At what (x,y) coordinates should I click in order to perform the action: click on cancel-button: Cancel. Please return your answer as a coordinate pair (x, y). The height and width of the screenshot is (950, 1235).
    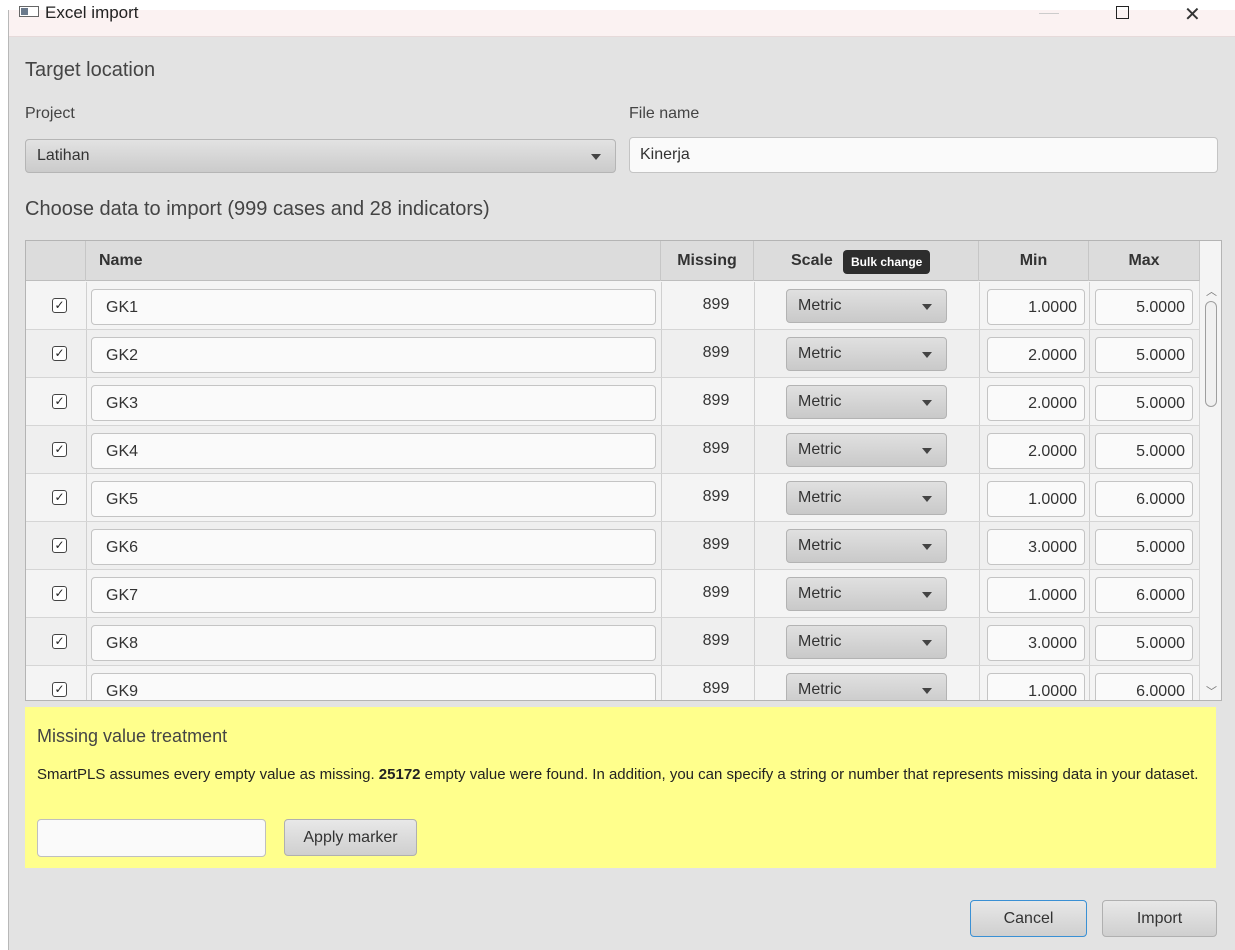
    Looking at the image, I should click on (1028, 918).